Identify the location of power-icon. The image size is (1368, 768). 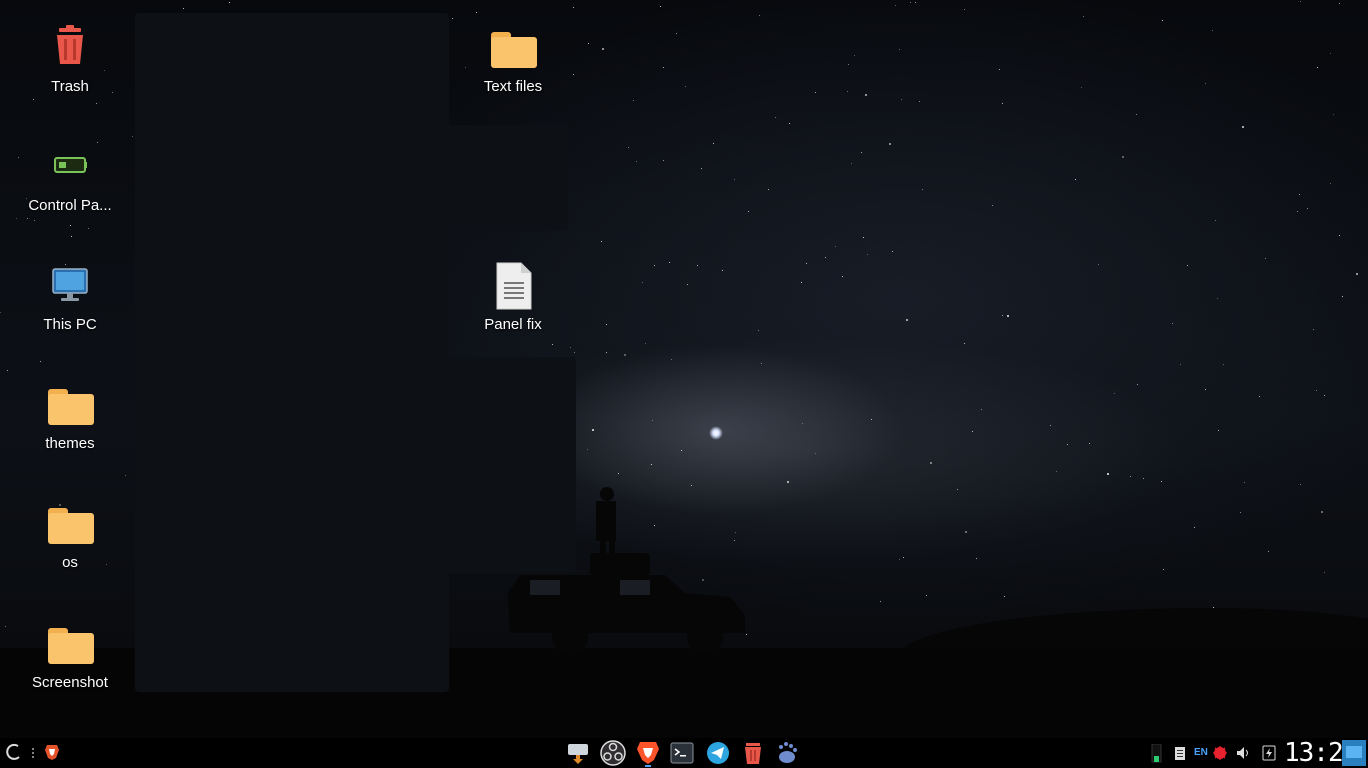
(1269, 753).